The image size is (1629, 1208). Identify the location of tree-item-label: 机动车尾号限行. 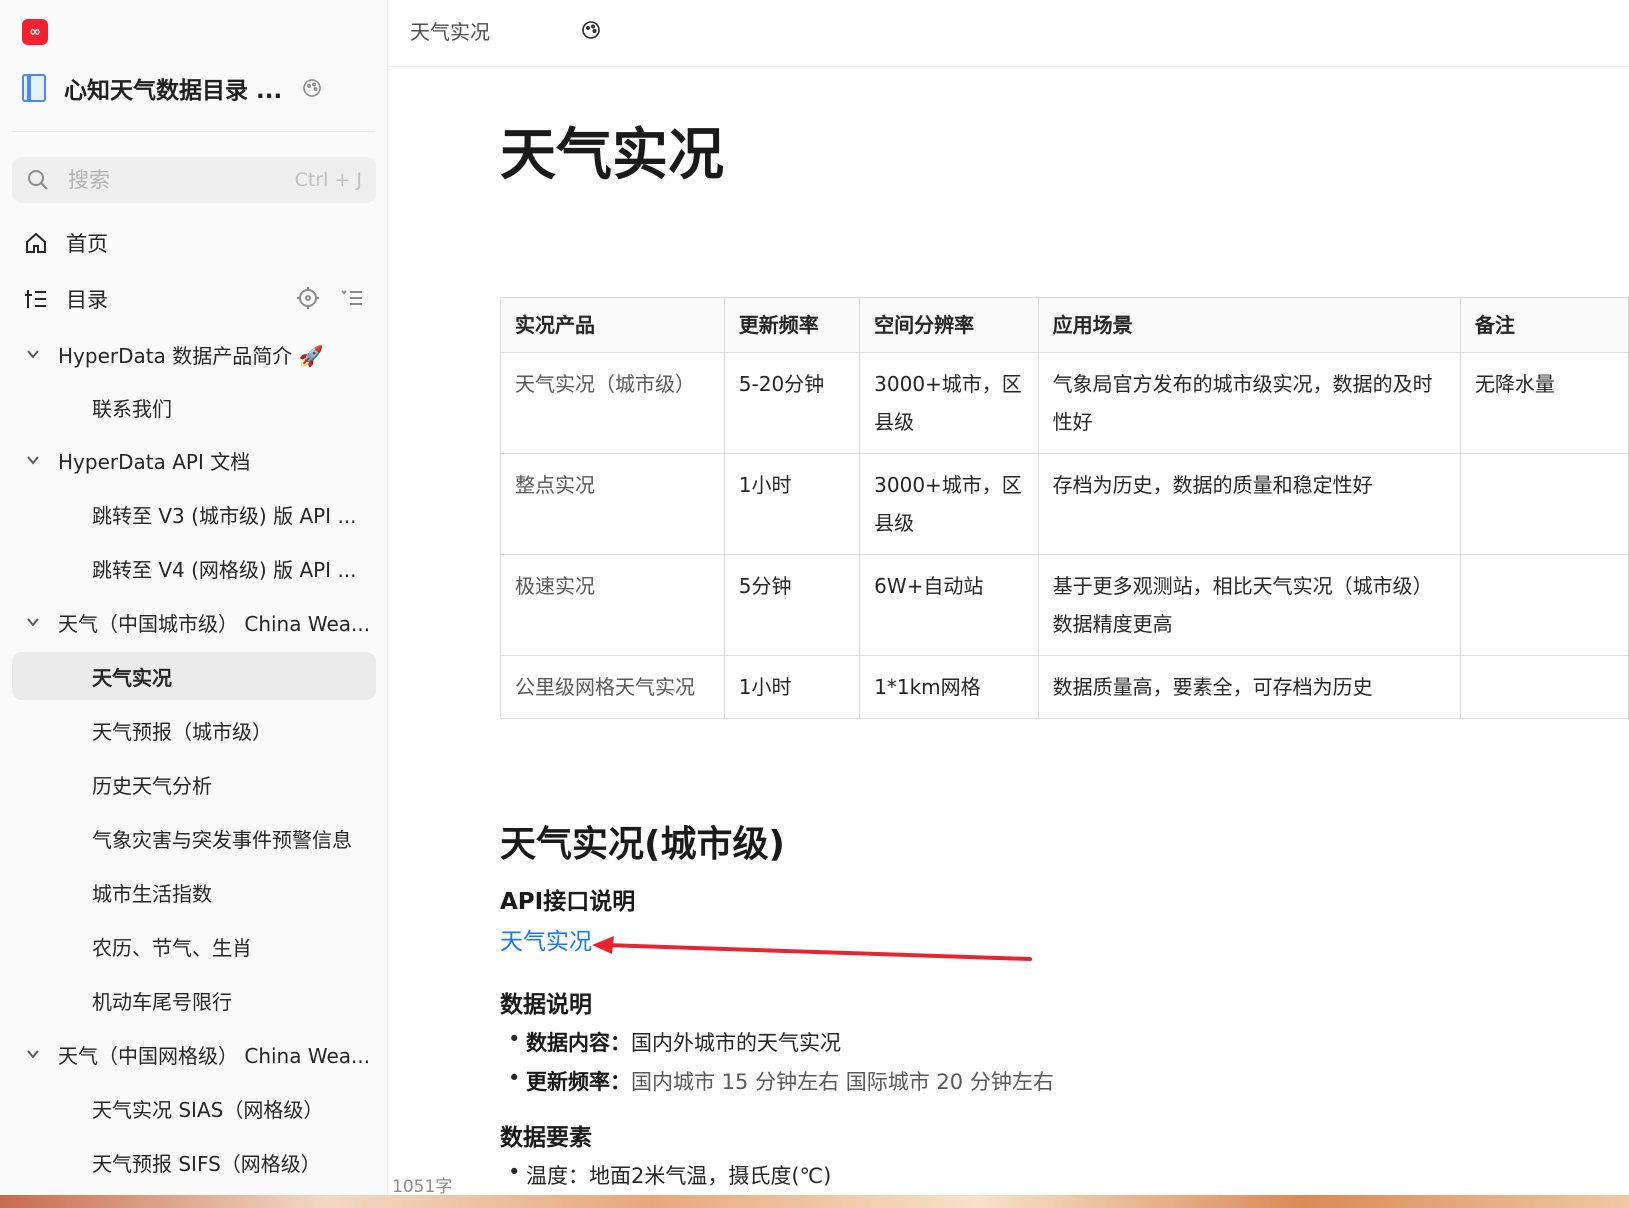
(162, 1001).